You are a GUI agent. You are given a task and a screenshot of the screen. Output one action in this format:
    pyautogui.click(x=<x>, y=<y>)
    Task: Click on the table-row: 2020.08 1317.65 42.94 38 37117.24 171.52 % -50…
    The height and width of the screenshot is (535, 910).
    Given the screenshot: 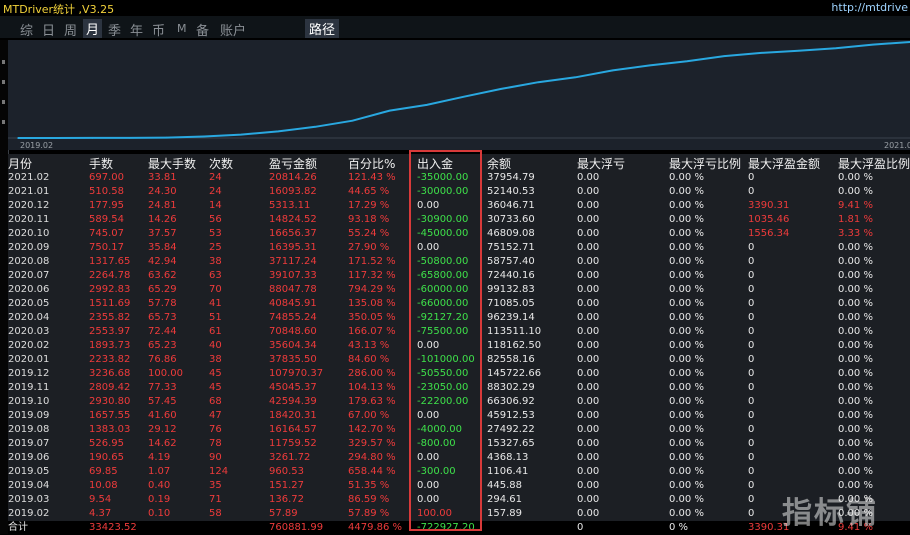 What is the action you would take?
    pyautogui.click(x=459, y=262)
    